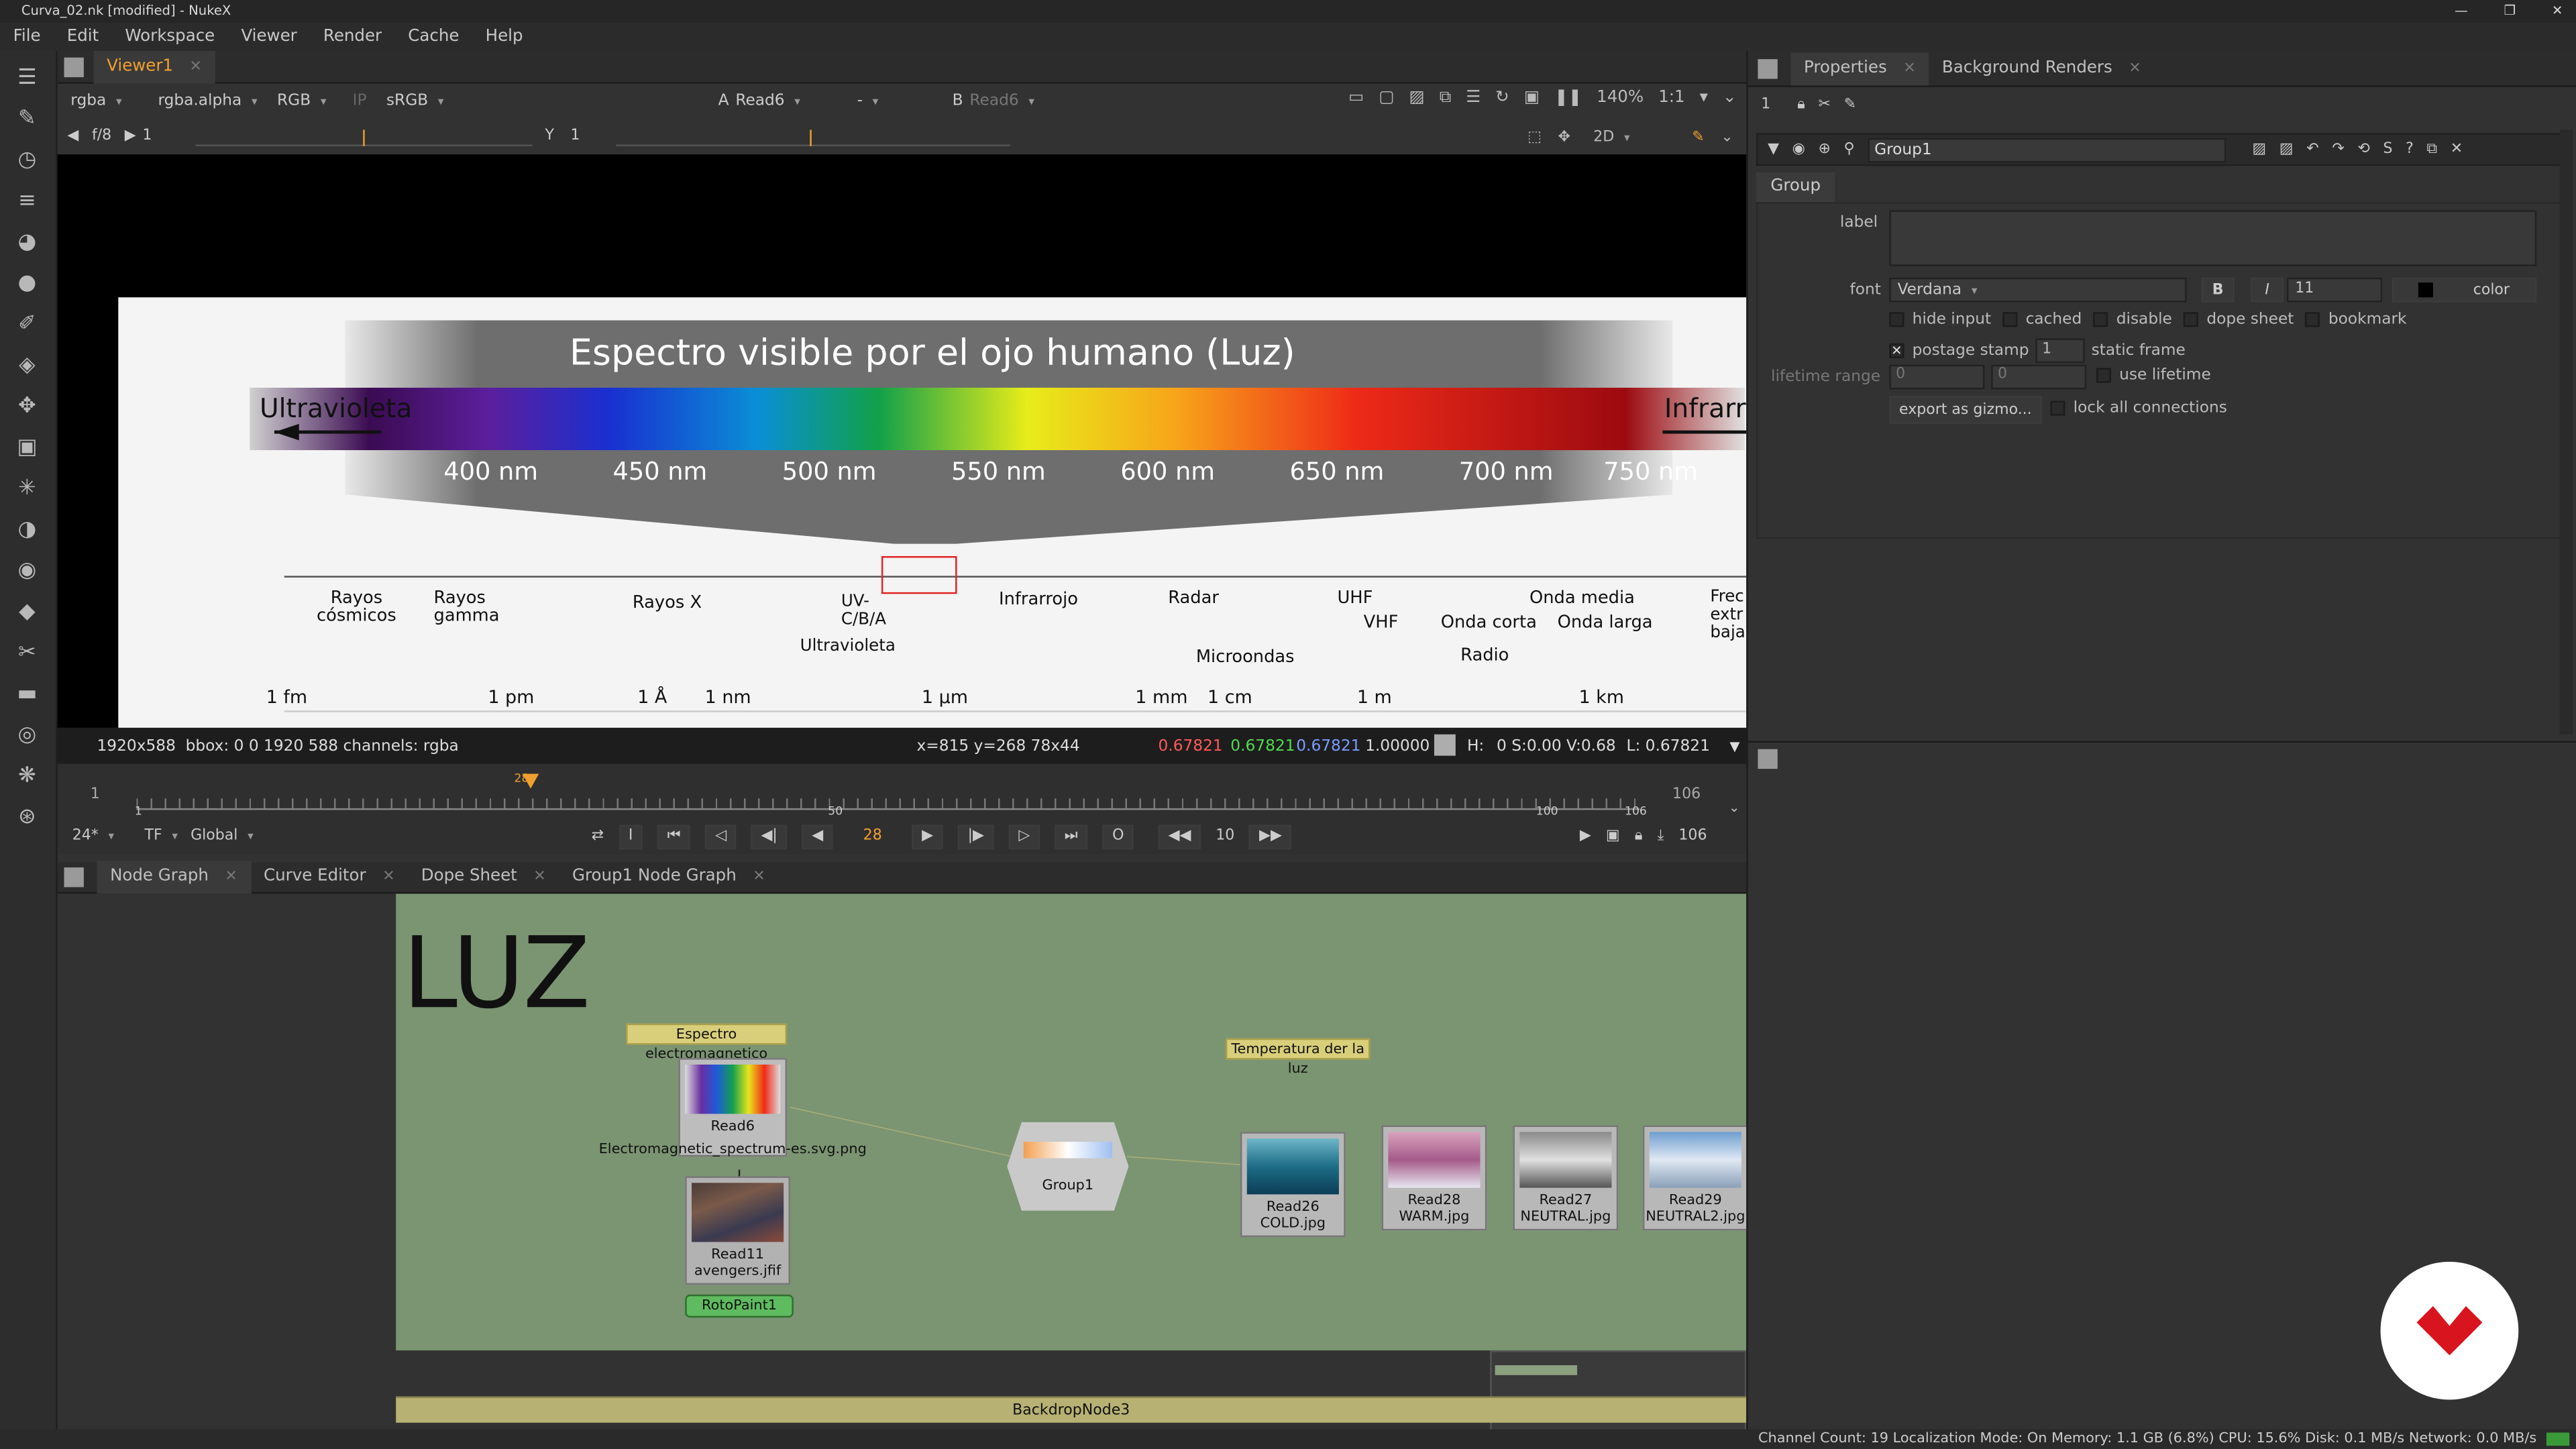 The width and height of the screenshot is (2576, 1449). Describe the element at coordinates (817, 836) in the screenshot. I see `play-back-button: ◀` at that location.